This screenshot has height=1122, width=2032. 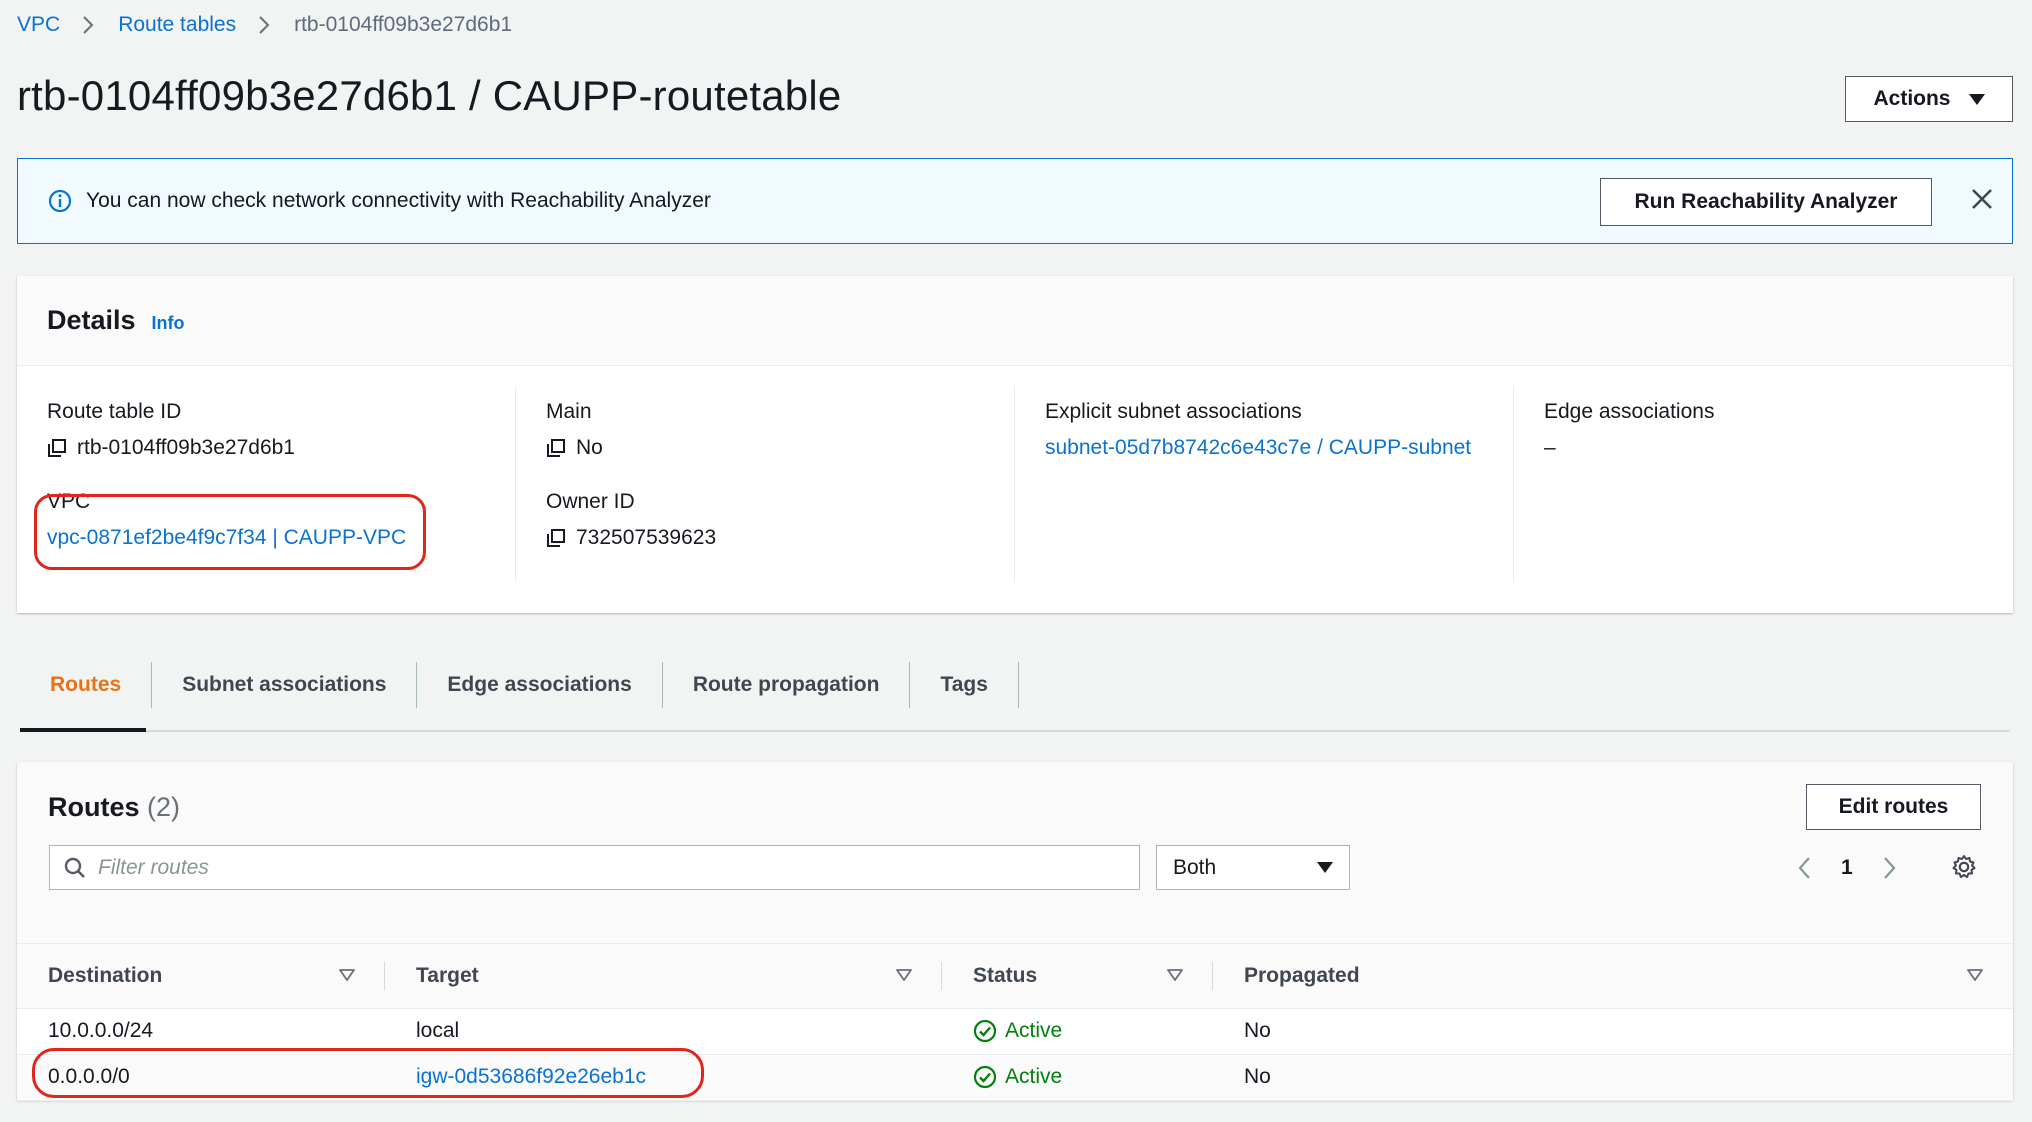 I want to click on route-table-id-value: rtb-0104ff09b3e27d6b1, so click(x=186, y=447).